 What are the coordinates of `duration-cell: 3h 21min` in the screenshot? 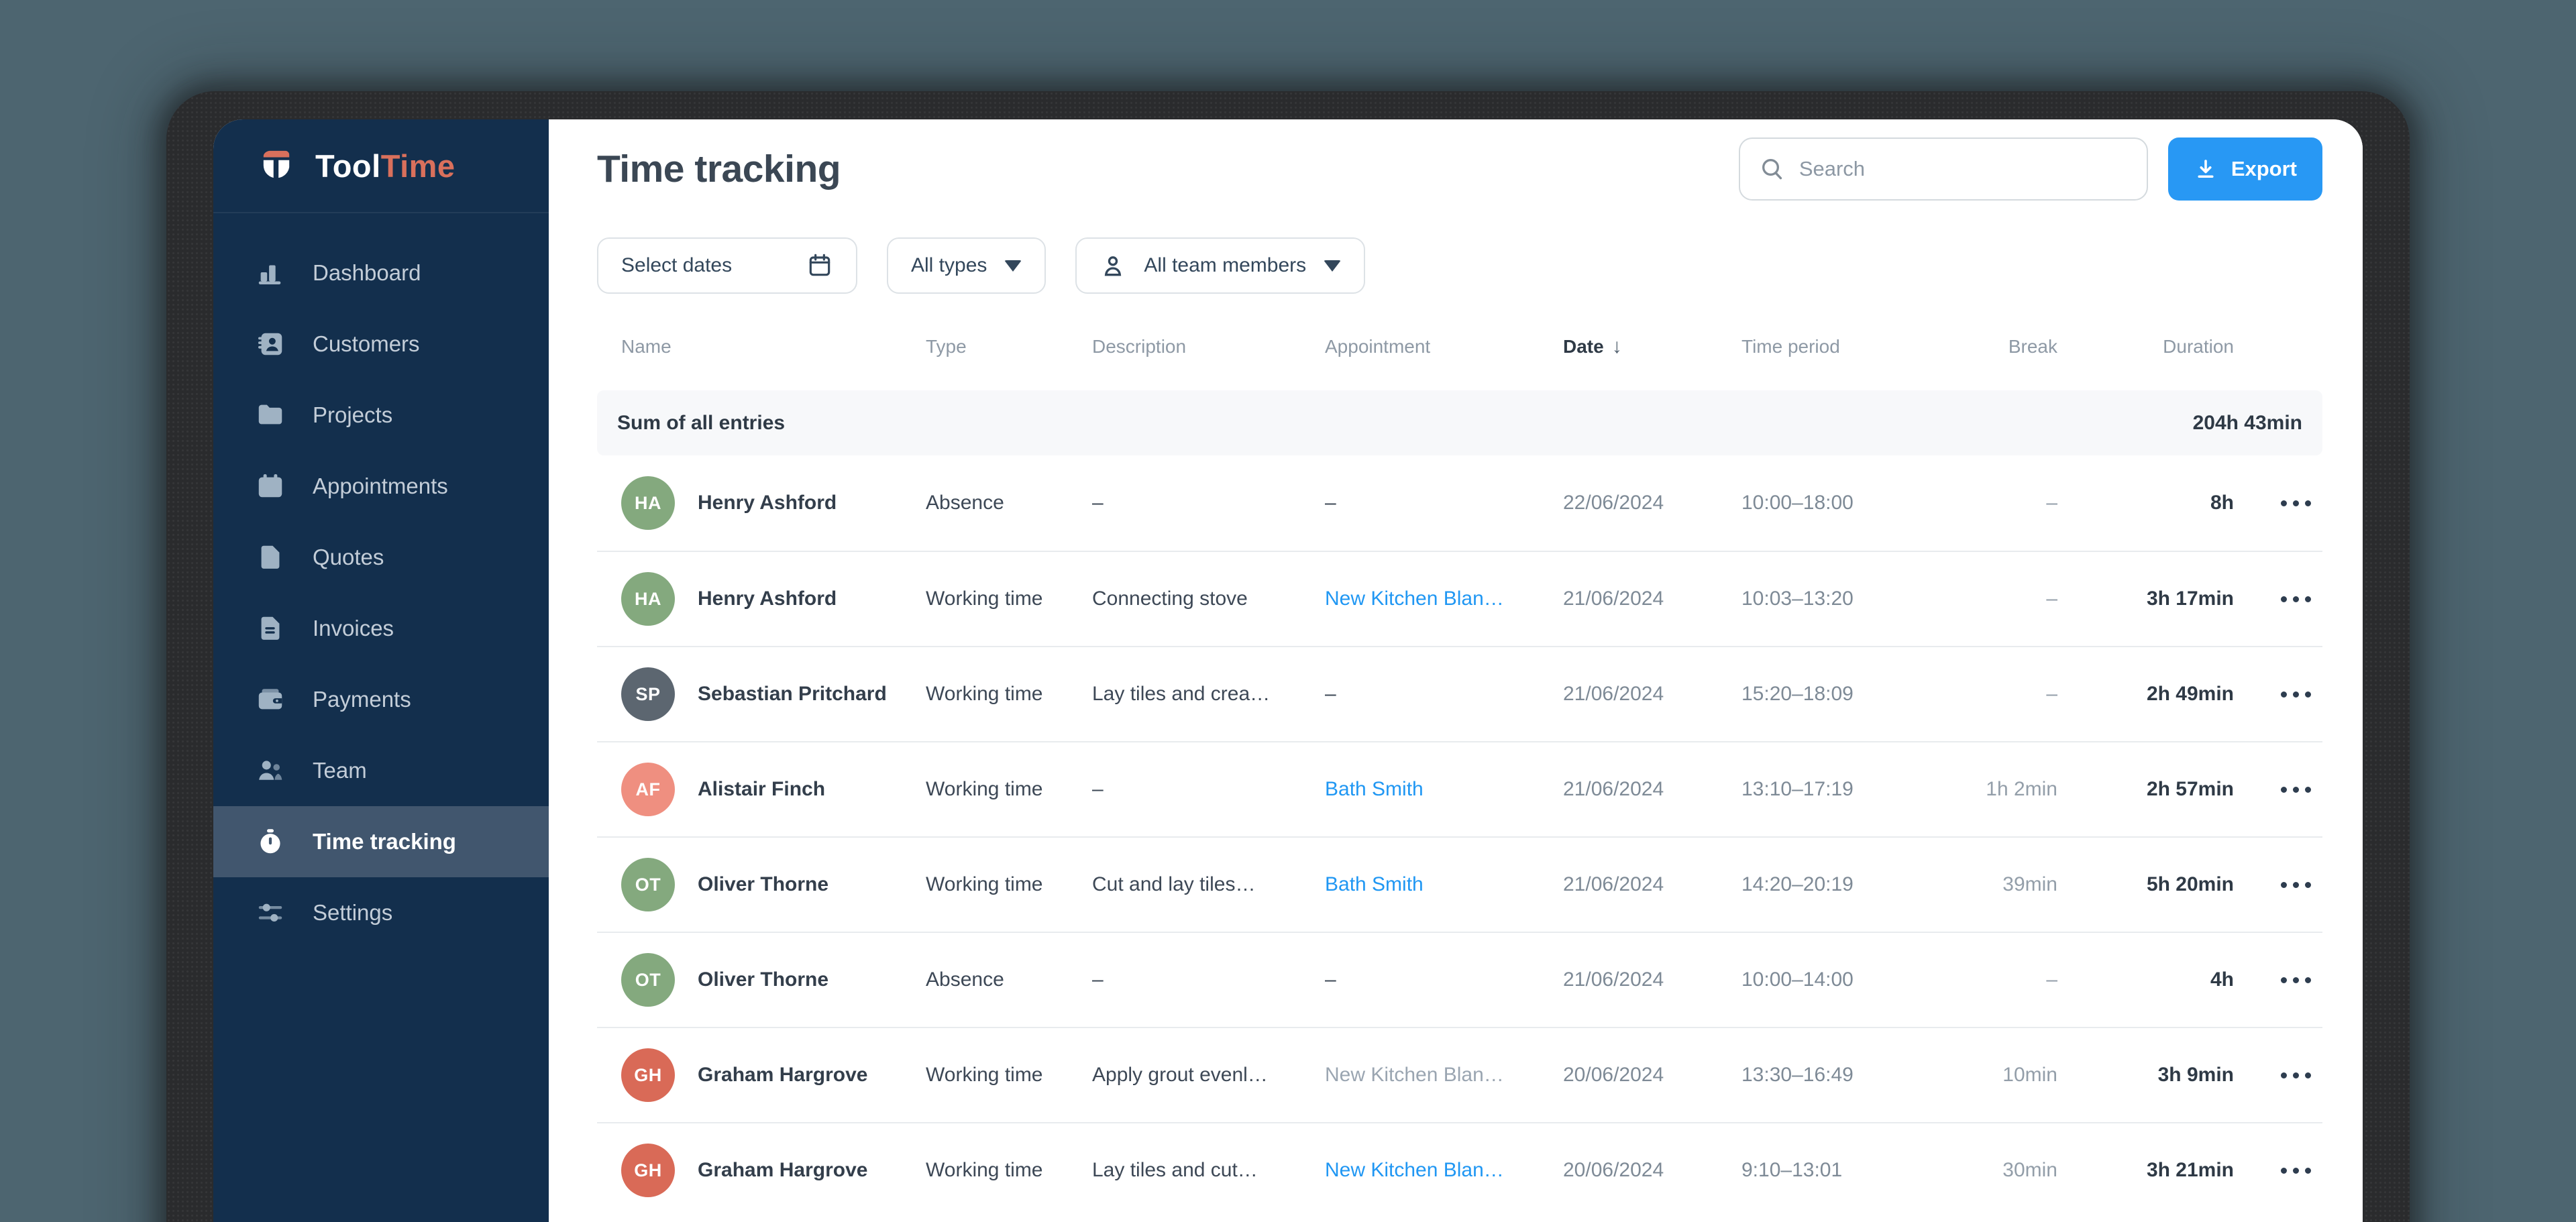 It's located at (2190, 1170).